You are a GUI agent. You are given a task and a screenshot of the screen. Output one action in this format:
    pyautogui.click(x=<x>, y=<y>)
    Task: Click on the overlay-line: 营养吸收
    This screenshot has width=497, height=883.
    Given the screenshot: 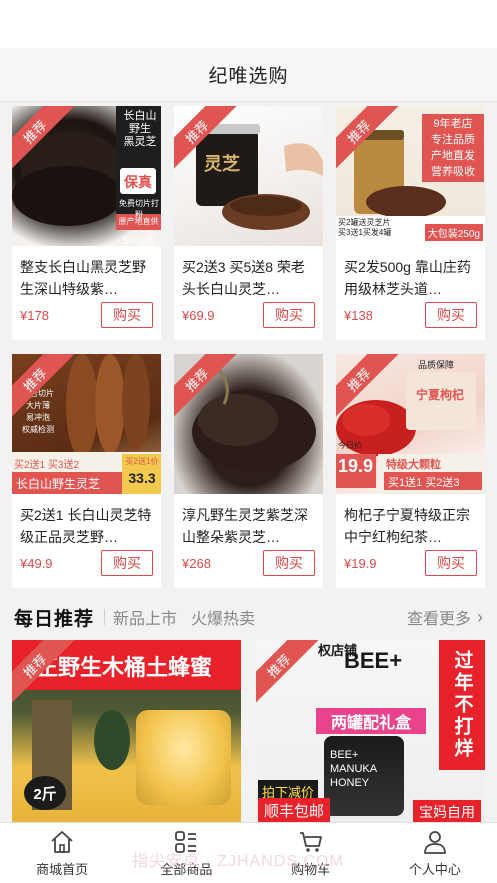 What is the action you would take?
    pyautogui.click(x=453, y=172)
    